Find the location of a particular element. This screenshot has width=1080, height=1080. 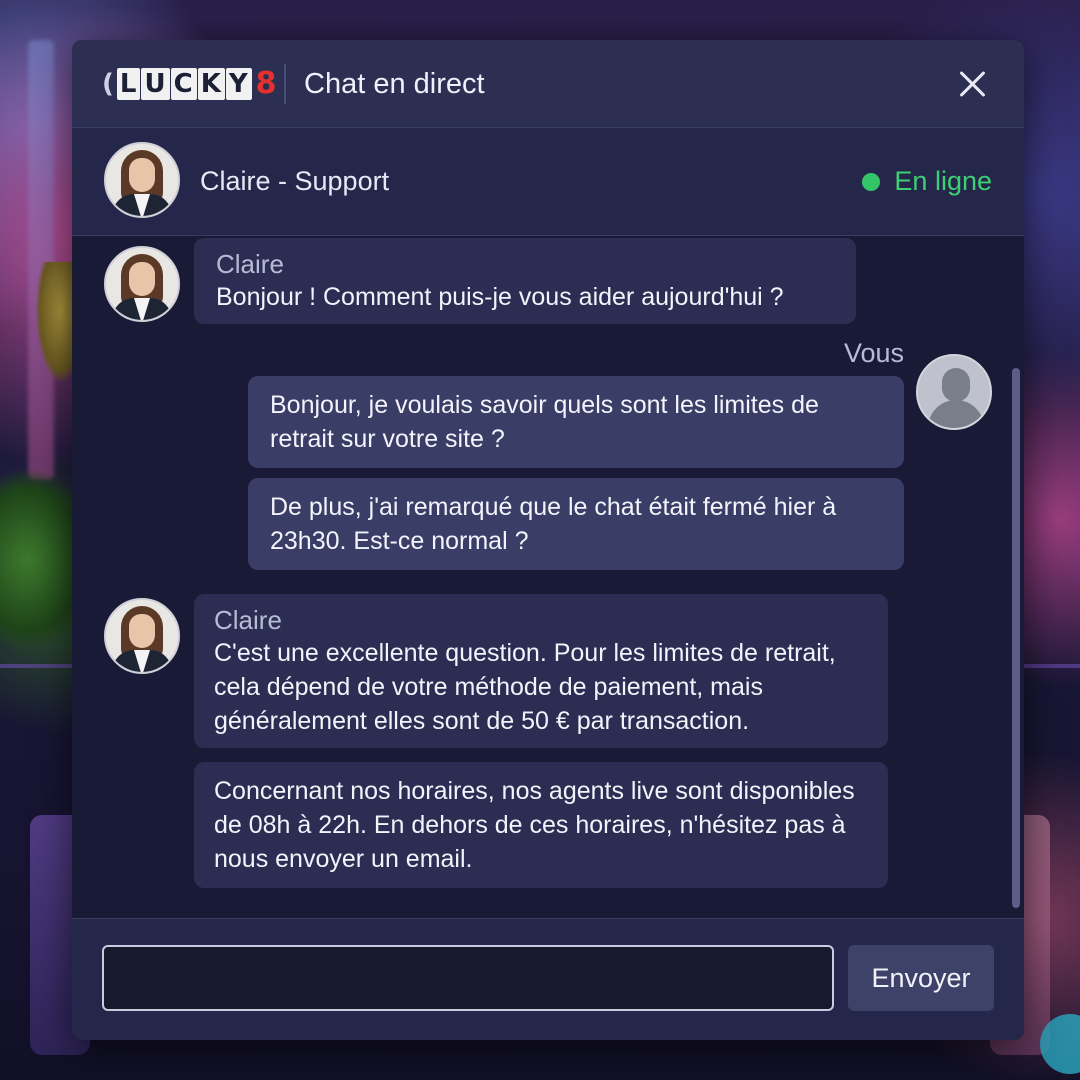

send-button: Envoyer is located at coordinates (921, 978).